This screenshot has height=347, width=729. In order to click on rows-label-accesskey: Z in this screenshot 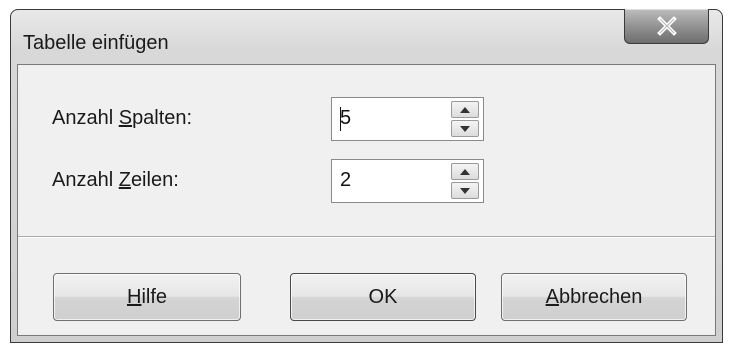, I will do `click(124, 180)`.